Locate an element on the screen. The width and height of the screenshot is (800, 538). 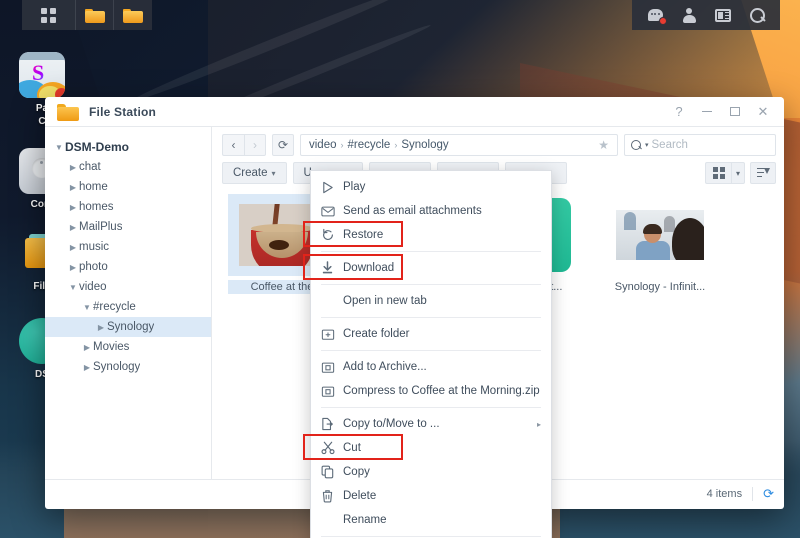
breadcrumb-item-1: #recycle is located at coordinates (369, 145).